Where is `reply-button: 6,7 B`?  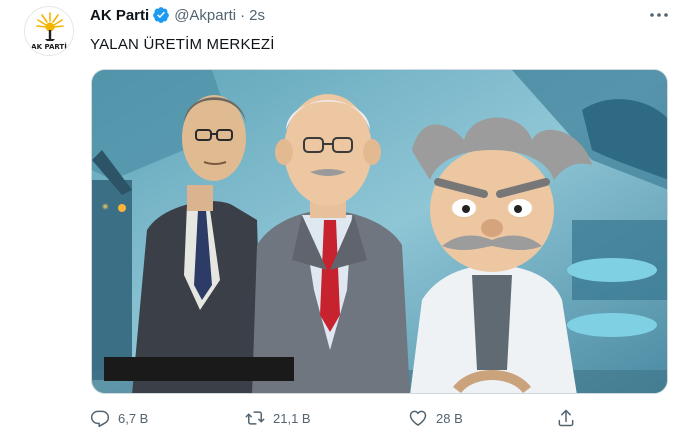 reply-button: 6,7 B is located at coordinates (119, 418).